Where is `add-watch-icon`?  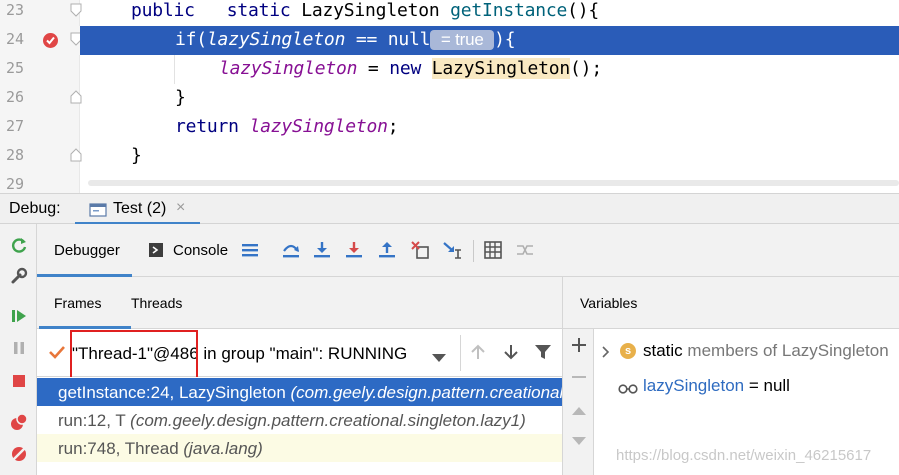 add-watch-icon is located at coordinates (579, 345).